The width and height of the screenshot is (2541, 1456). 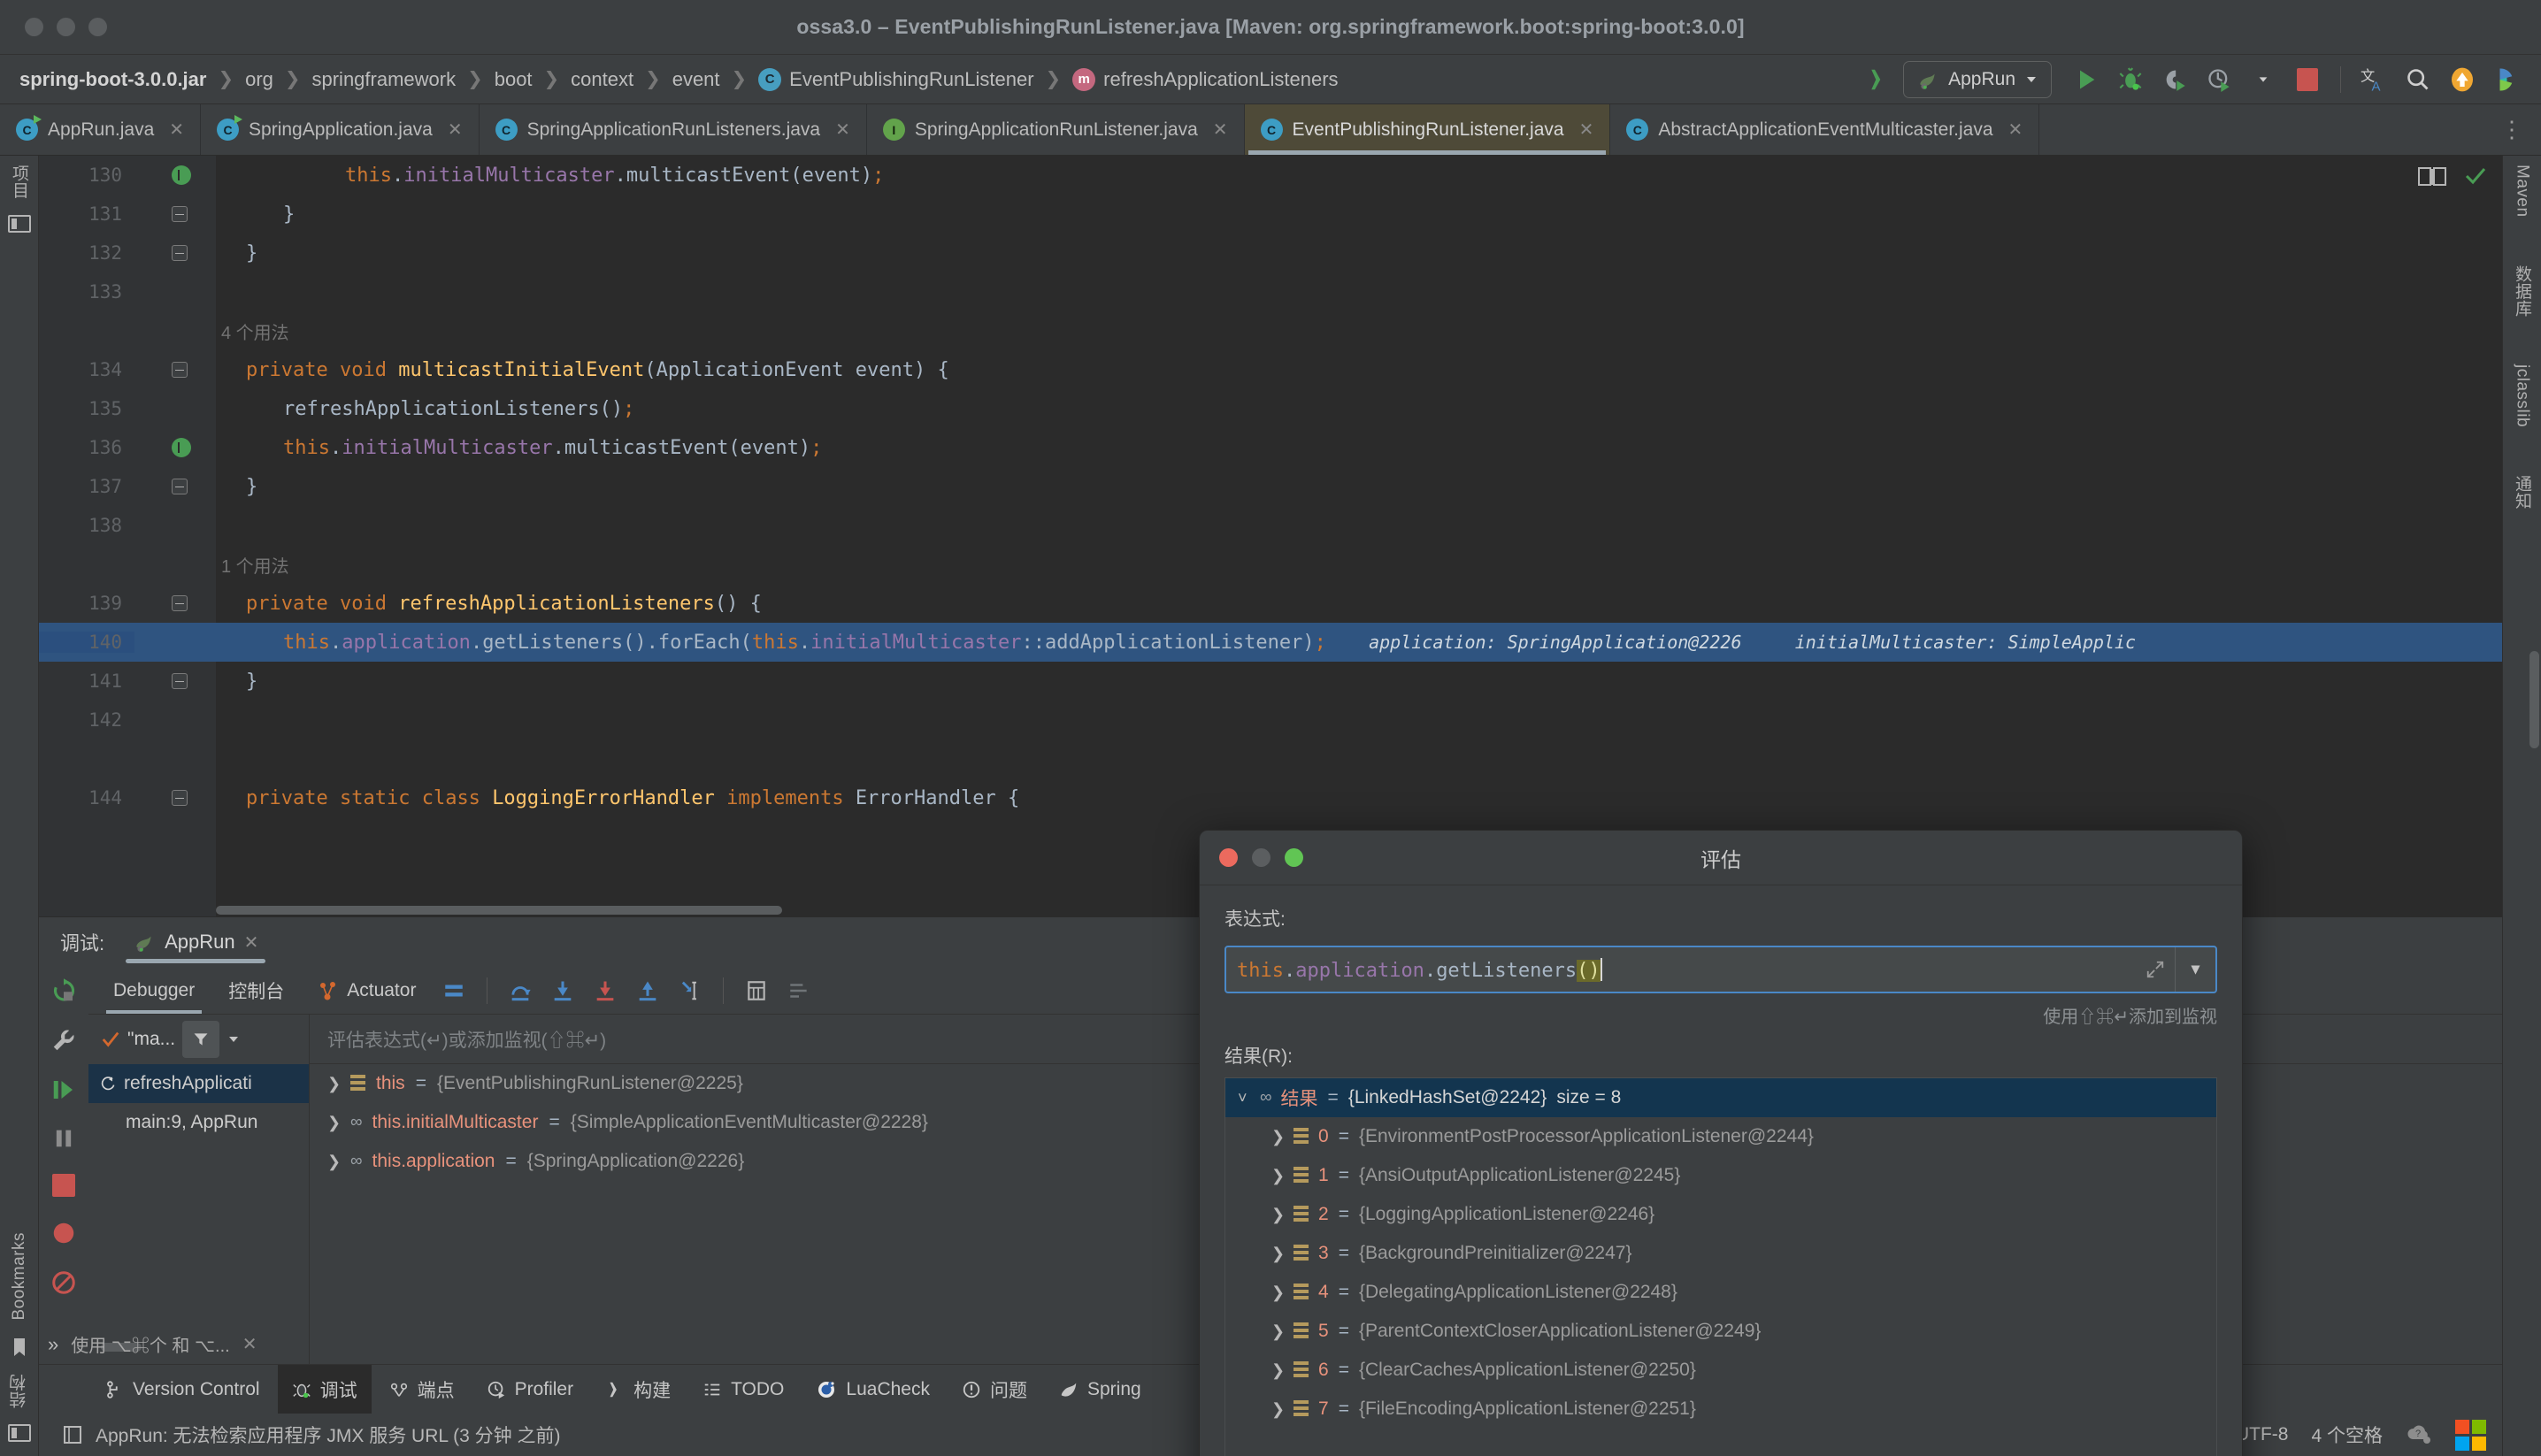 What do you see at coordinates (198, 1122) in the screenshot?
I see `frame-row-main: main:9, AppRun` at bounding box center [198, 1122].